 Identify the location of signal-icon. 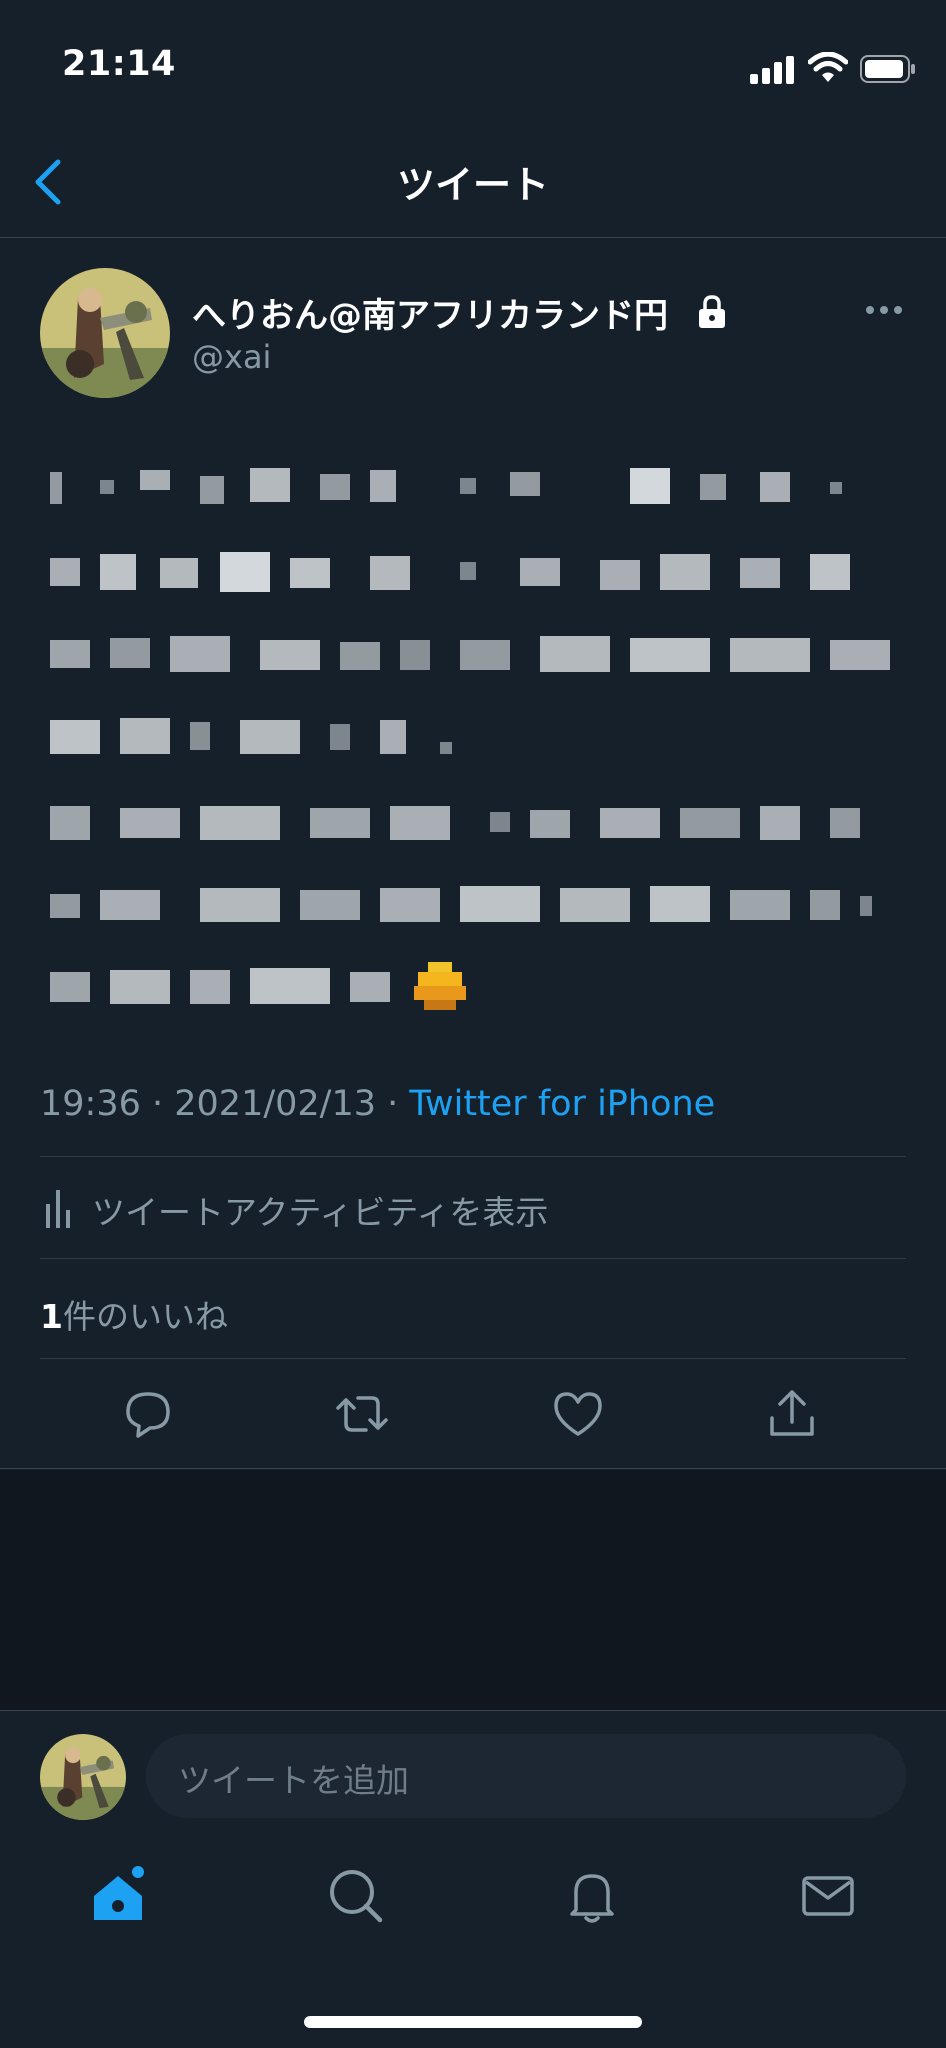
(772, 70).